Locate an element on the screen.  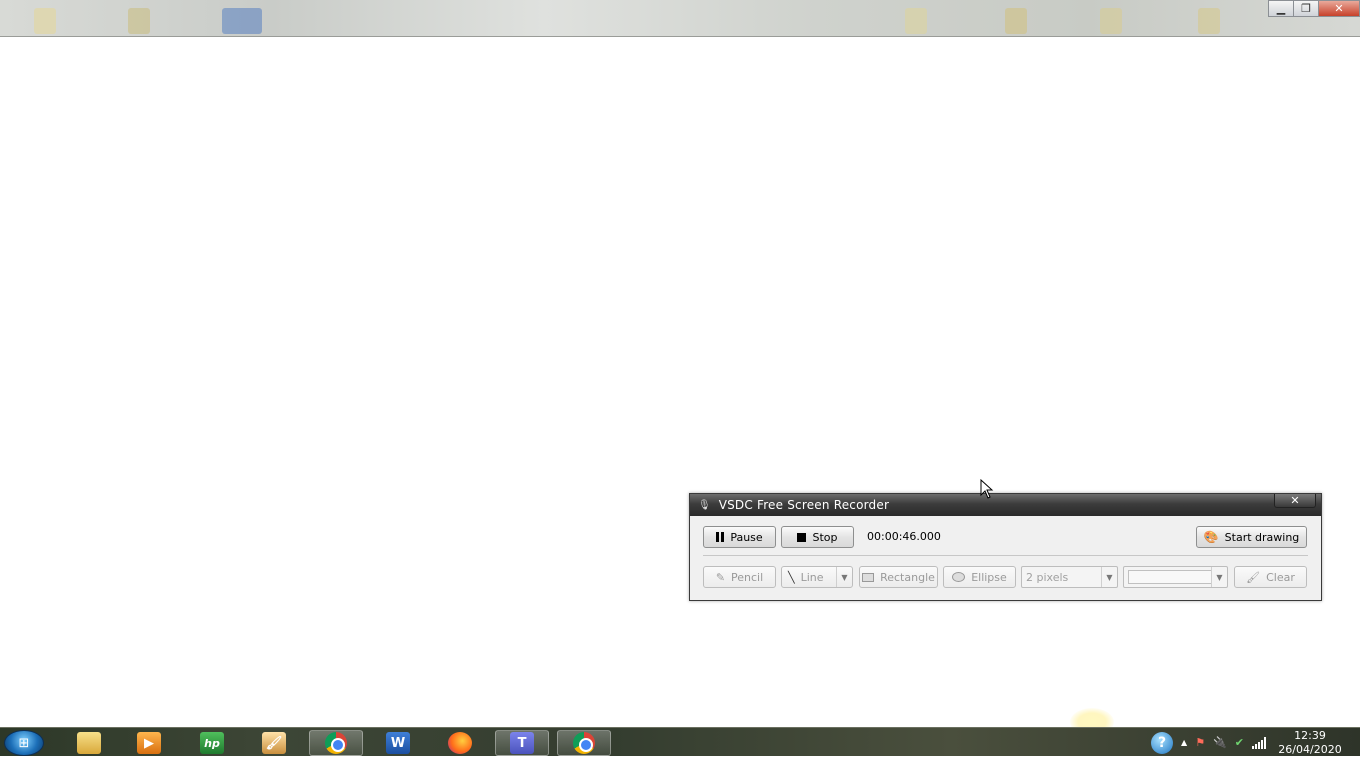
line-tool-button: ╲ Line ▼ is located at coordinates (817, 577).